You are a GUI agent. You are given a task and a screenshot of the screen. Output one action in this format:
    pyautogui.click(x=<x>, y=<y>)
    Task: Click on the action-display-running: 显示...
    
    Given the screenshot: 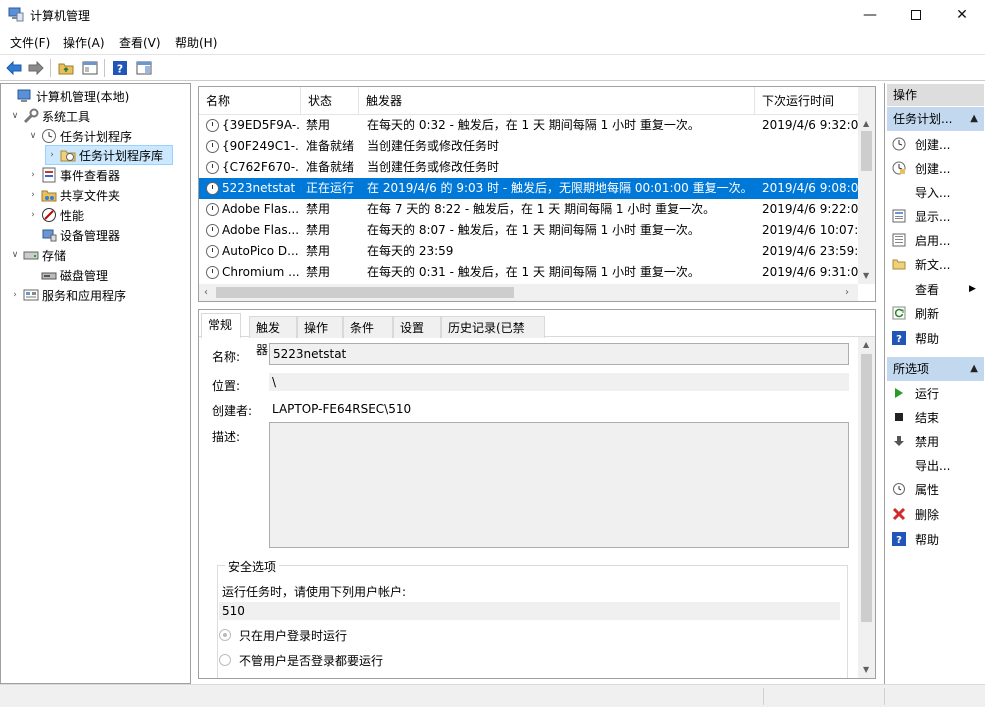 What is the action you would take?
    pyautogui.click(x=920, y=216)
    